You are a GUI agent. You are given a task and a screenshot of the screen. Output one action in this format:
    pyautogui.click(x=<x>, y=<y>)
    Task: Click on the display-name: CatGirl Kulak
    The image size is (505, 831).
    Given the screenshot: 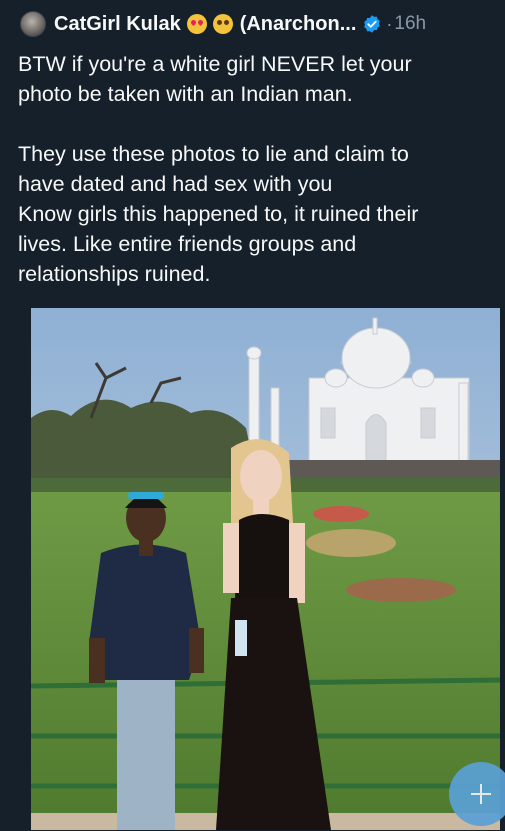 What is the action you would take?
    pyautogui.click(x=117, y=24)
    